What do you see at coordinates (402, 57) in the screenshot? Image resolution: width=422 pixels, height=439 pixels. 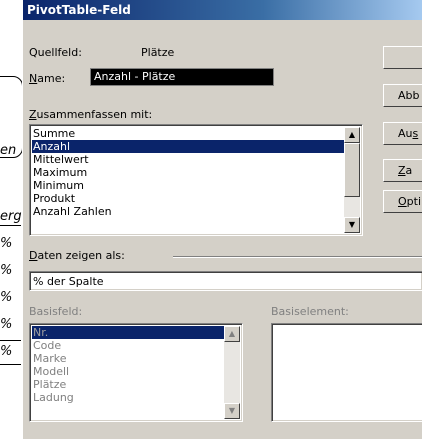 I see `ok-button` at bounding box center [402, 57].